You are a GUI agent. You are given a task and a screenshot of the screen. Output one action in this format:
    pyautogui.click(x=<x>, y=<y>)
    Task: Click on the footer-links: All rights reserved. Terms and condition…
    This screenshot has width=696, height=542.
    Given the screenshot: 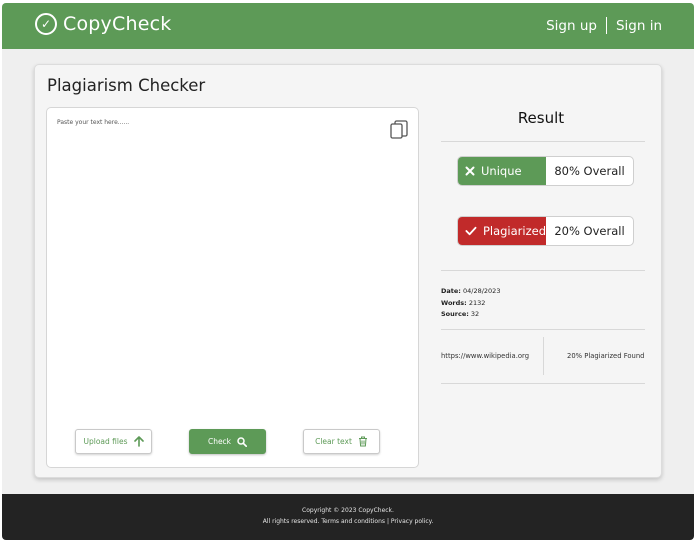 What is the action you would take?
    pyautogui.click(x=348, y=522)
    